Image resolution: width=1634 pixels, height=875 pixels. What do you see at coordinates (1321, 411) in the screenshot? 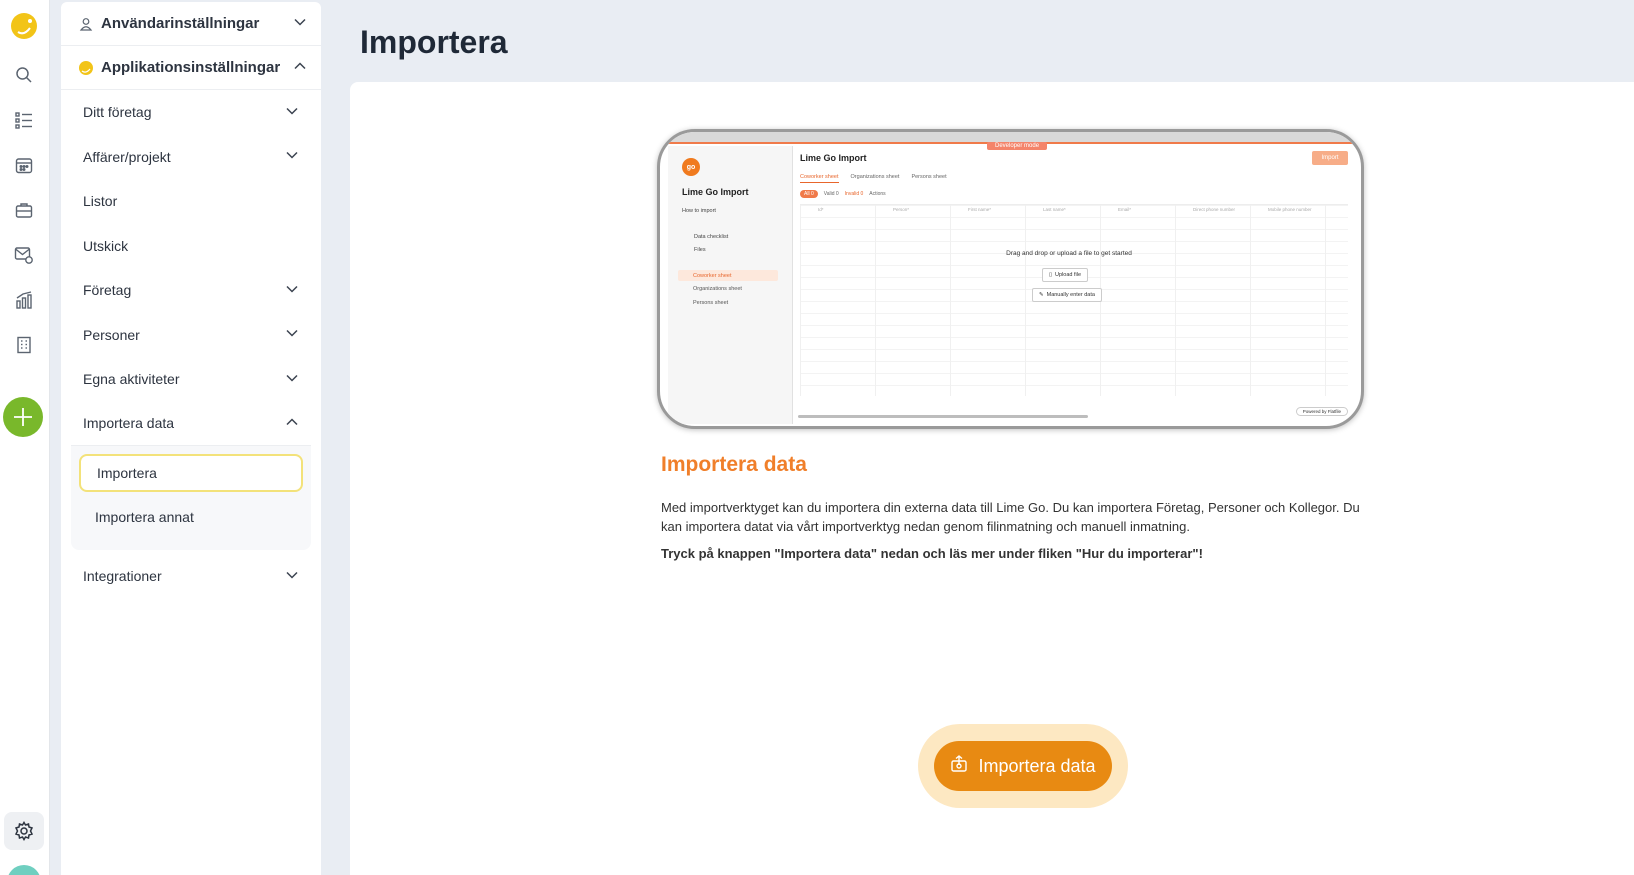
I see `preview-powered-badge: Powered by Flatfile` at bounding box center [1321, 411].